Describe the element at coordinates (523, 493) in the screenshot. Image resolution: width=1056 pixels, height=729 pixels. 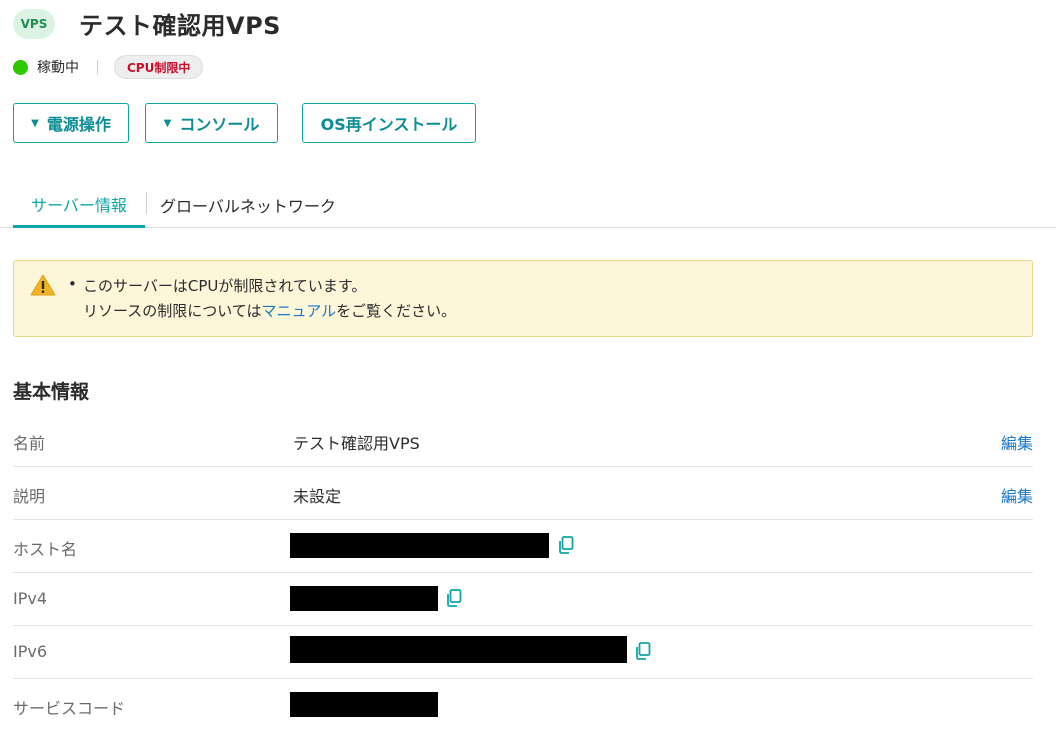
I see `table-row: 説明 未設定 編集` at that location.